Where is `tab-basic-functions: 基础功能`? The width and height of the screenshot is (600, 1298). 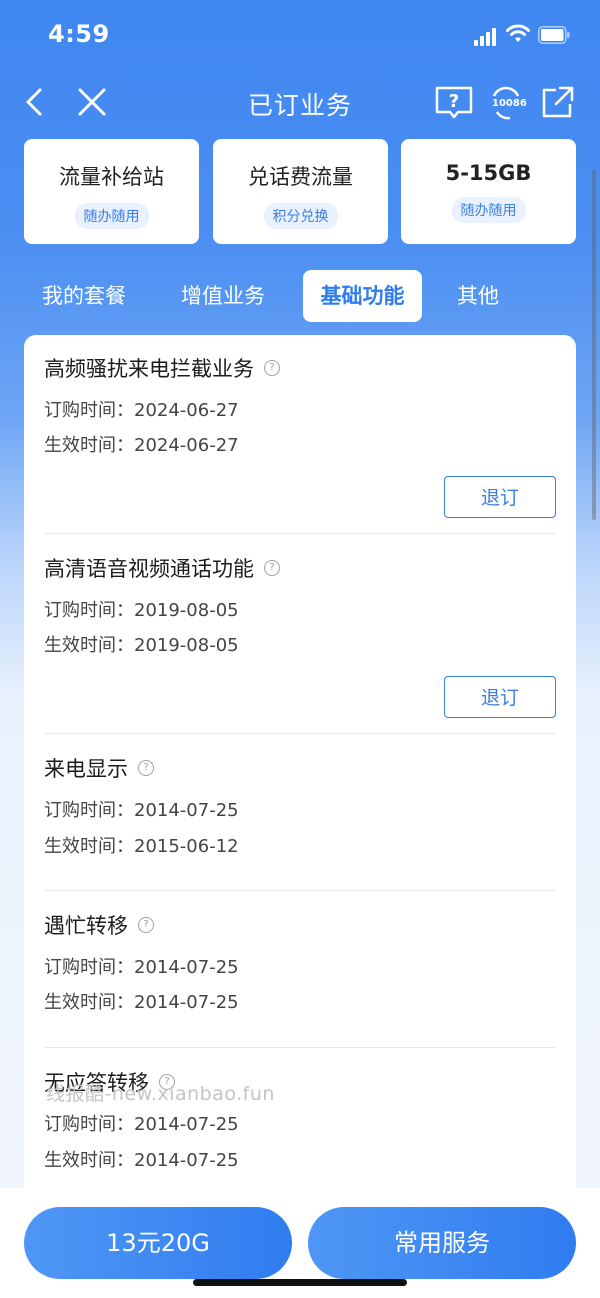 tab-basic-functions: 基础功能 is located at coordinates (362, 296).